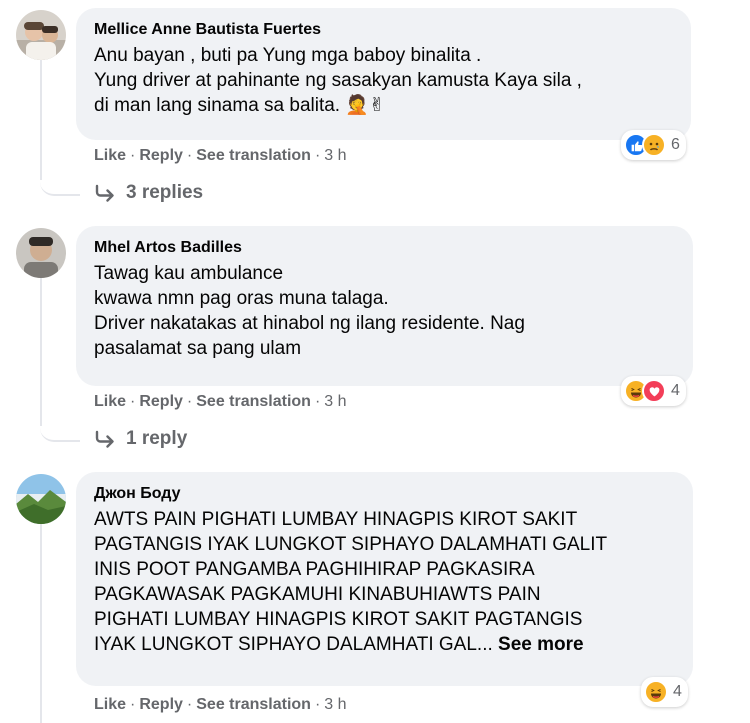 The height and width of the screenshot is (723, 750). Describe the element at coordinates (675, 144) in the screenshot. I see `reaction-count: 6` at that location.